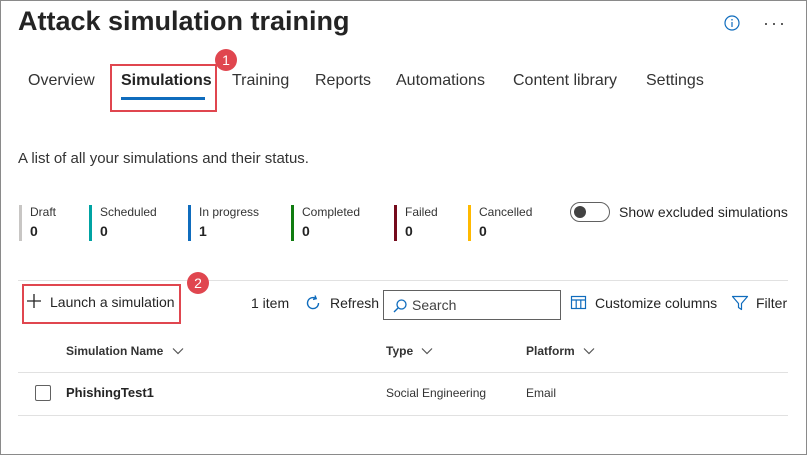 The width and height of the screenshot is (807, 455). What do you see at coordinates (198, 283) in the screenshot?
I see `callout-badge-2: 2` at bounding box center [198, 283].